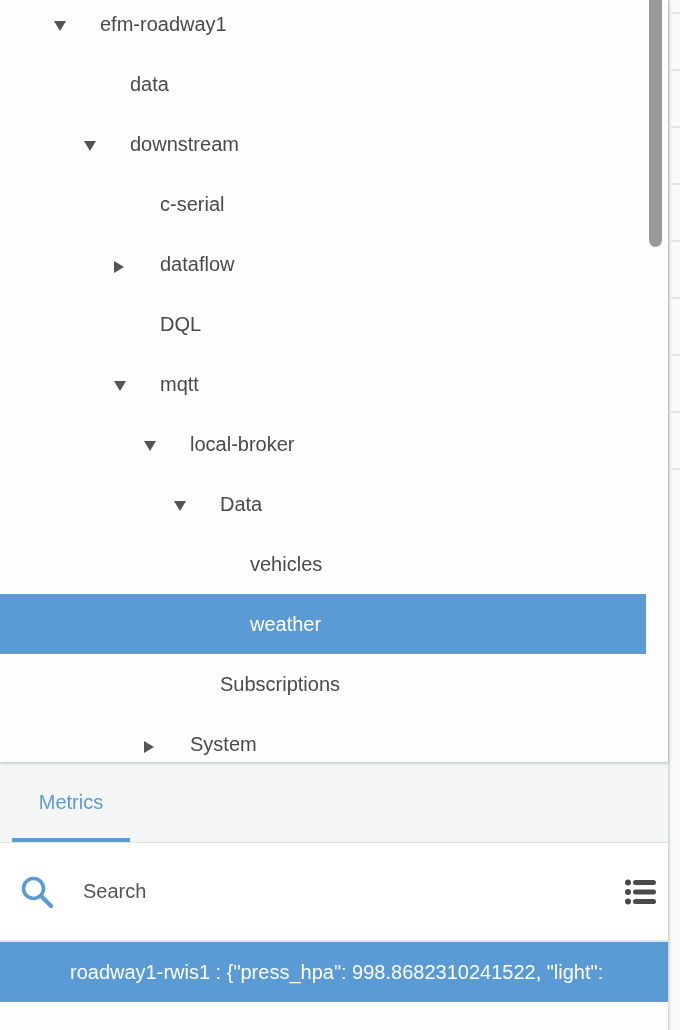  Describe the element at coordinates (323, 324) in the screenshot. I see `tree-item: DQL` at that location.